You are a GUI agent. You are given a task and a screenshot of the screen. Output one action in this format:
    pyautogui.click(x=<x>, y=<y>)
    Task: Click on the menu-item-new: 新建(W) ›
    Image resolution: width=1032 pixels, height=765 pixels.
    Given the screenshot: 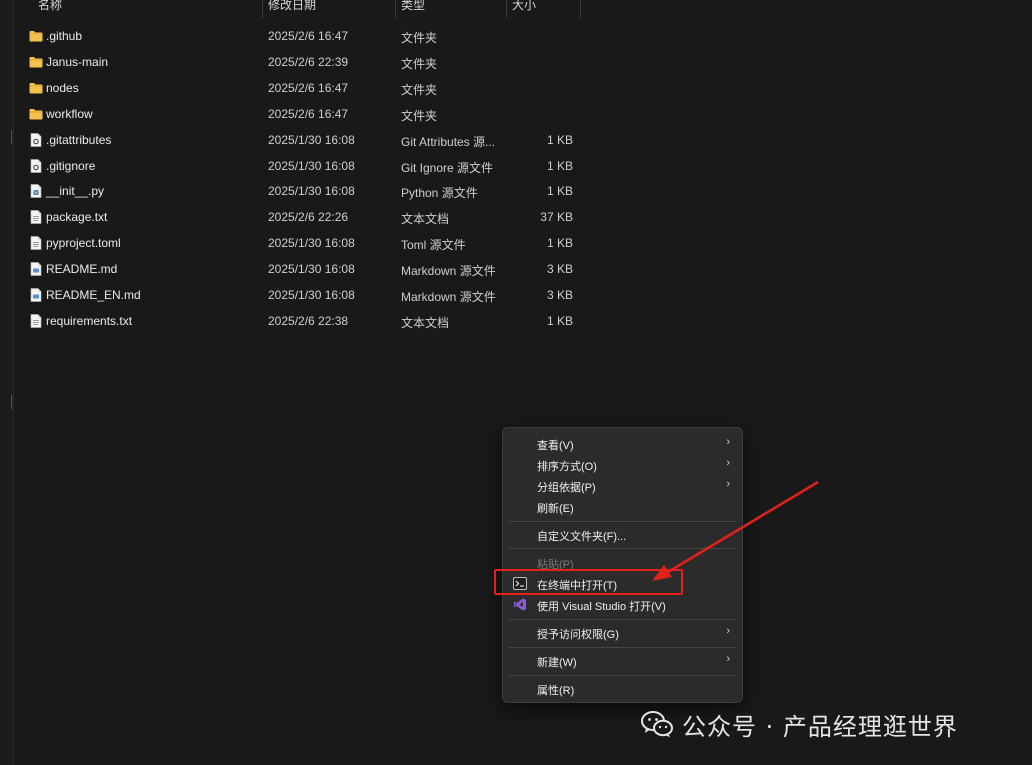 What is the action you would take?
    pyautogui.click(x=622, y=660)
    